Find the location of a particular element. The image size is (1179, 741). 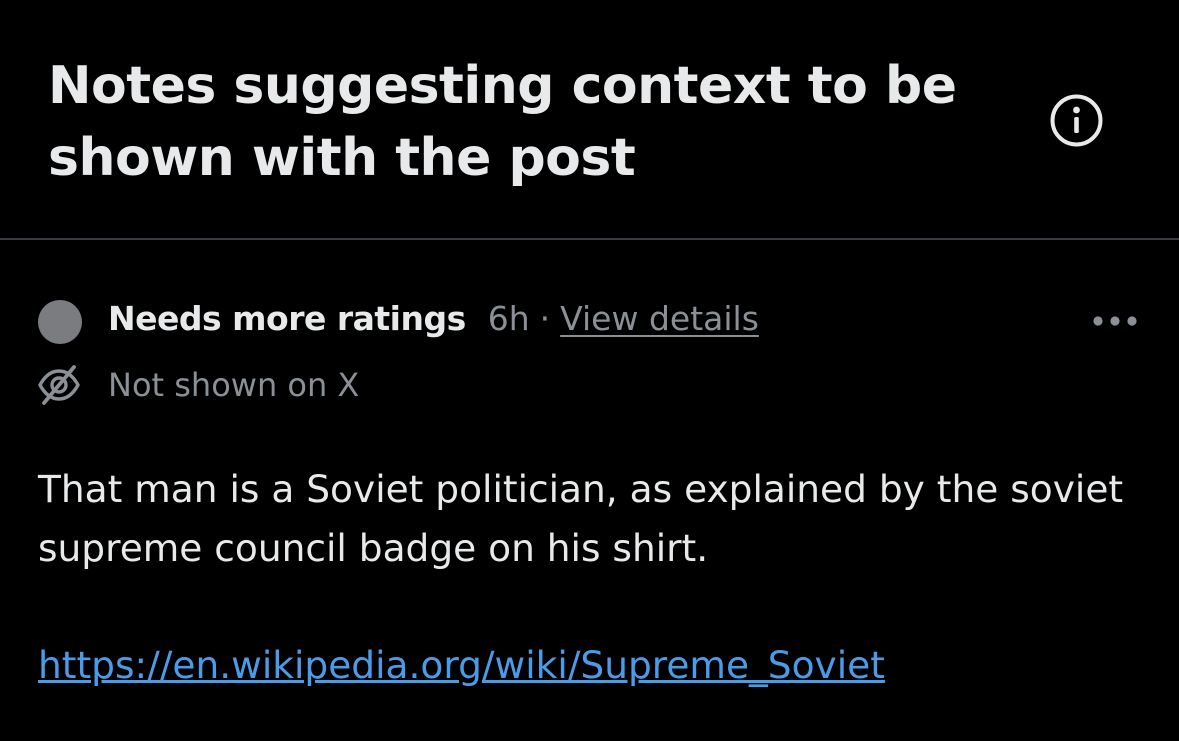

info-button is located at coordinates (1076, 120).